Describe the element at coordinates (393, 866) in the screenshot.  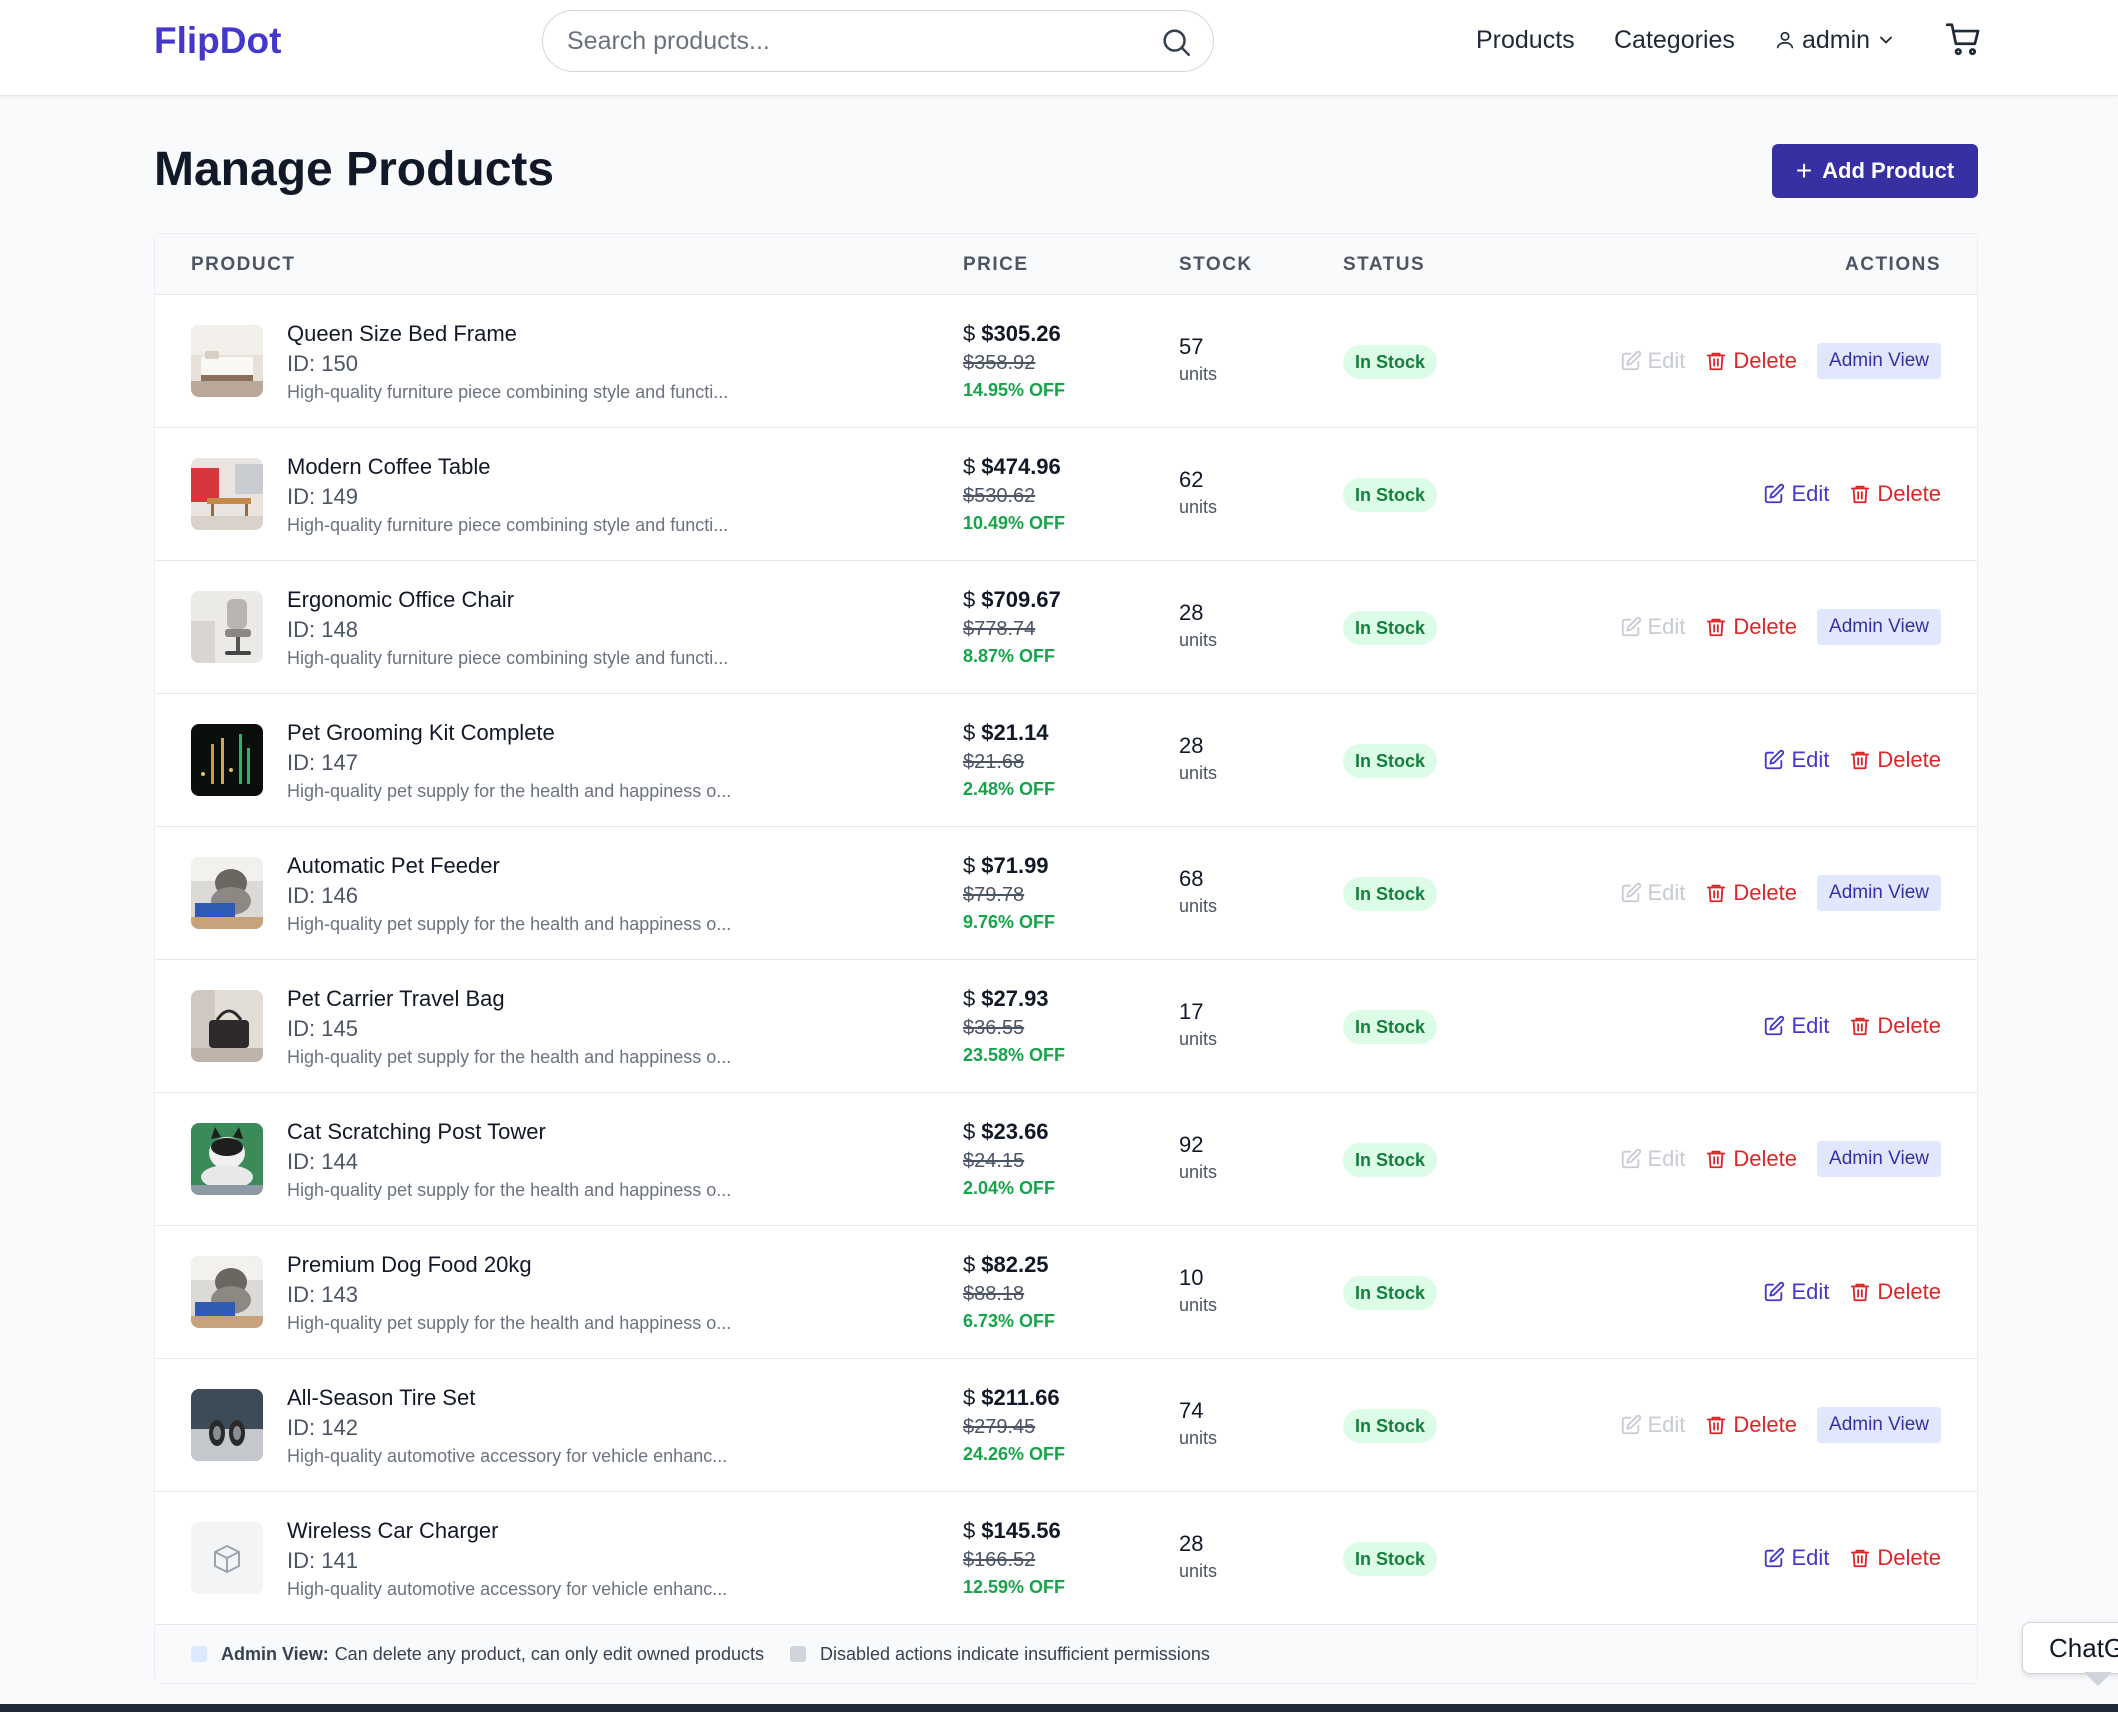
I see `product-name: Automatic Pet Feeder` at that location.